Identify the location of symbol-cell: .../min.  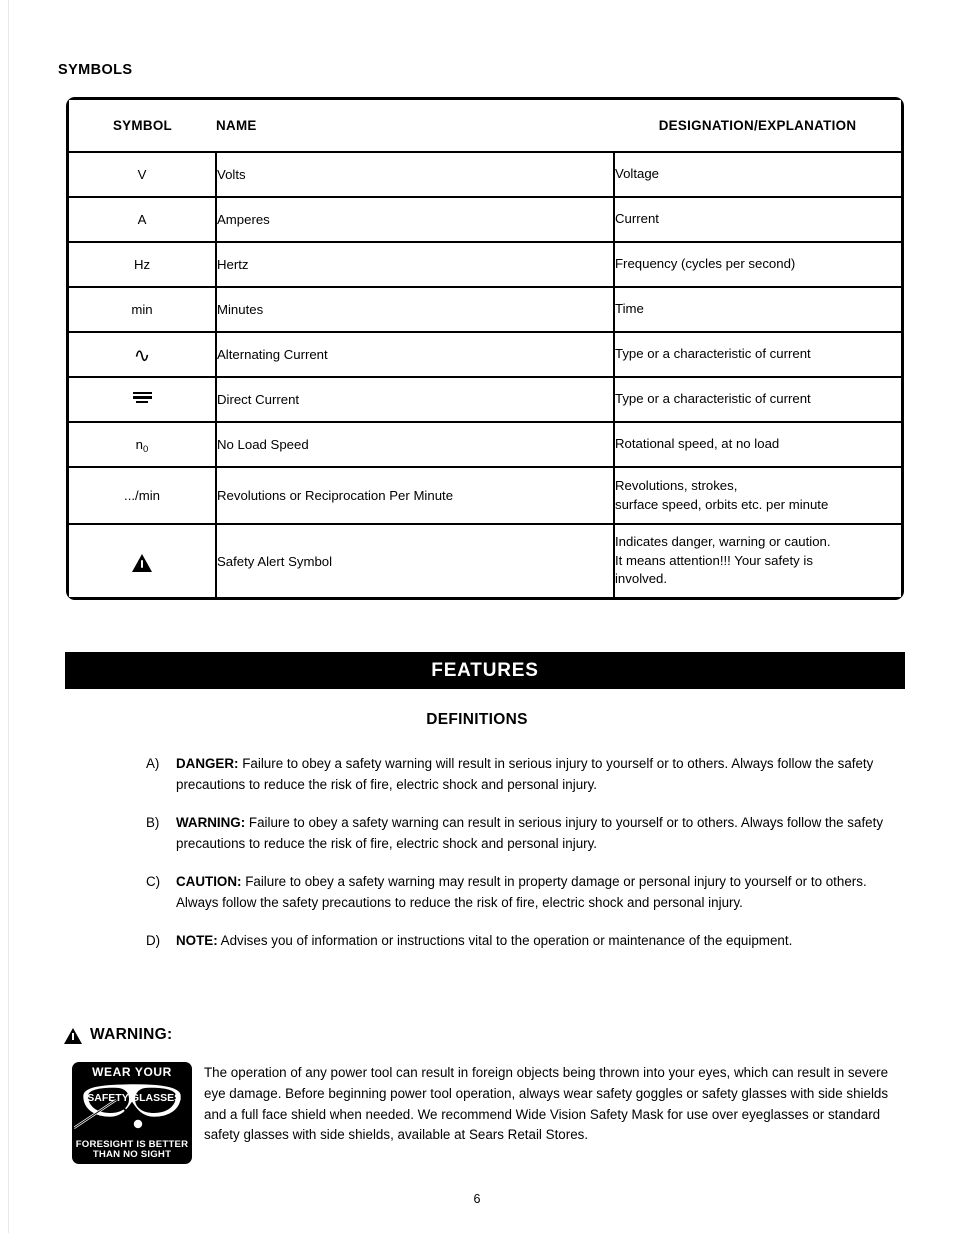
(143, 496).